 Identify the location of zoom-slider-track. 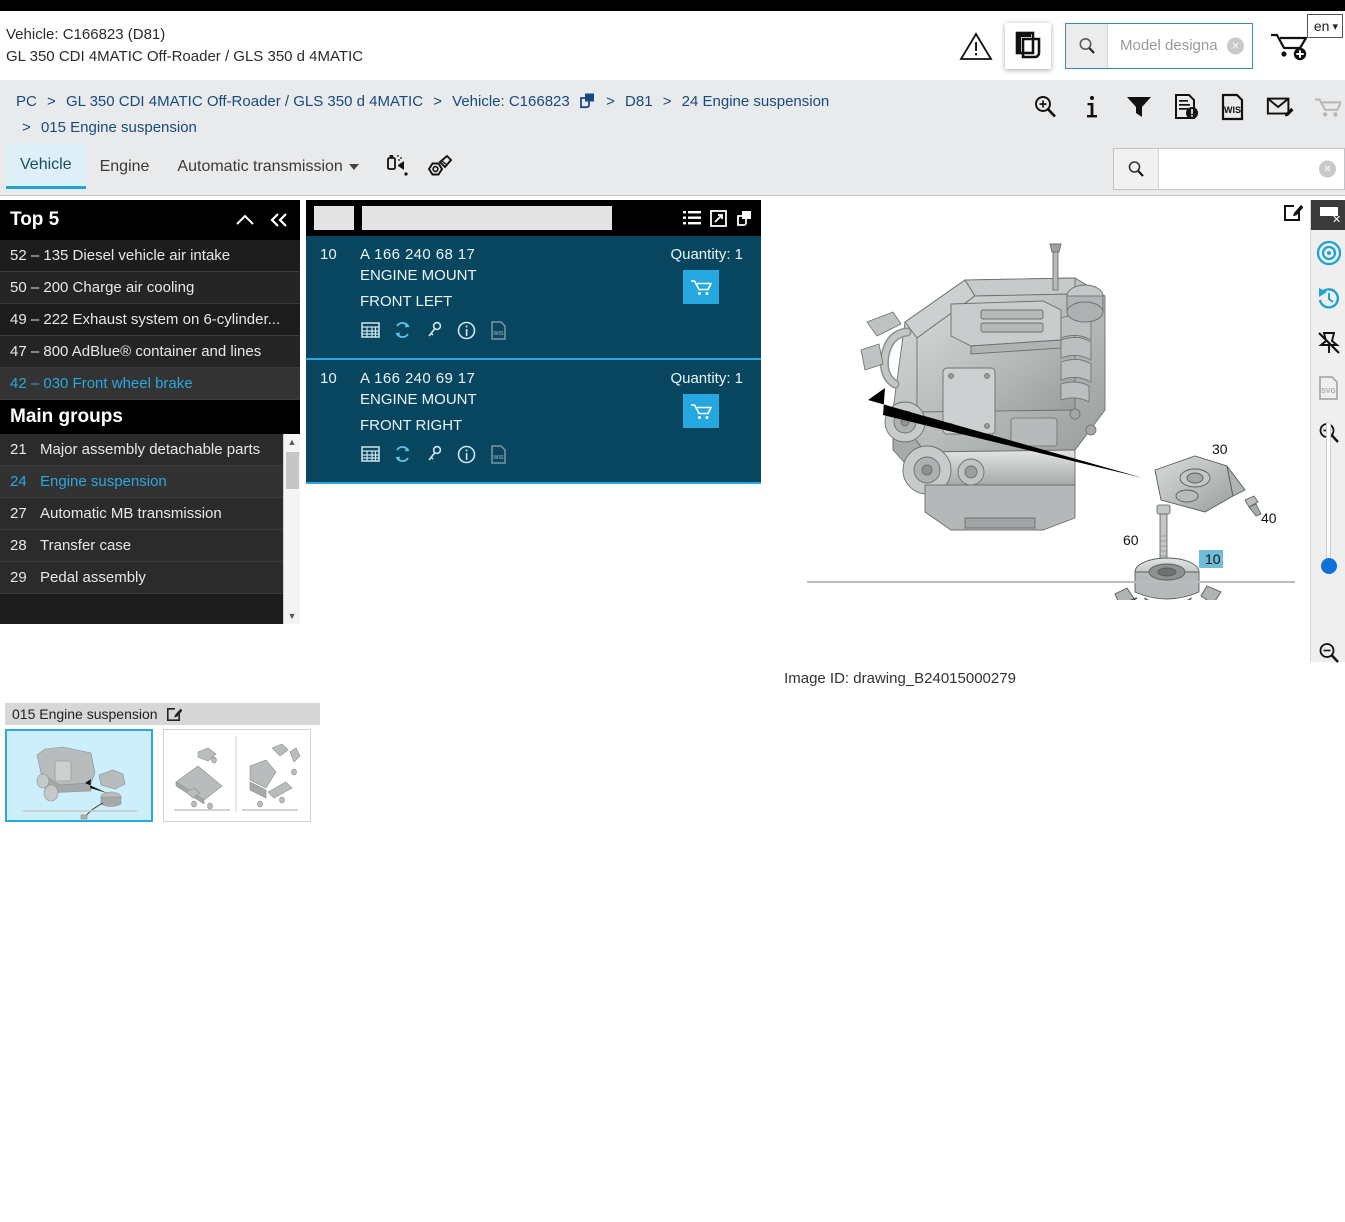
(1328, 497).